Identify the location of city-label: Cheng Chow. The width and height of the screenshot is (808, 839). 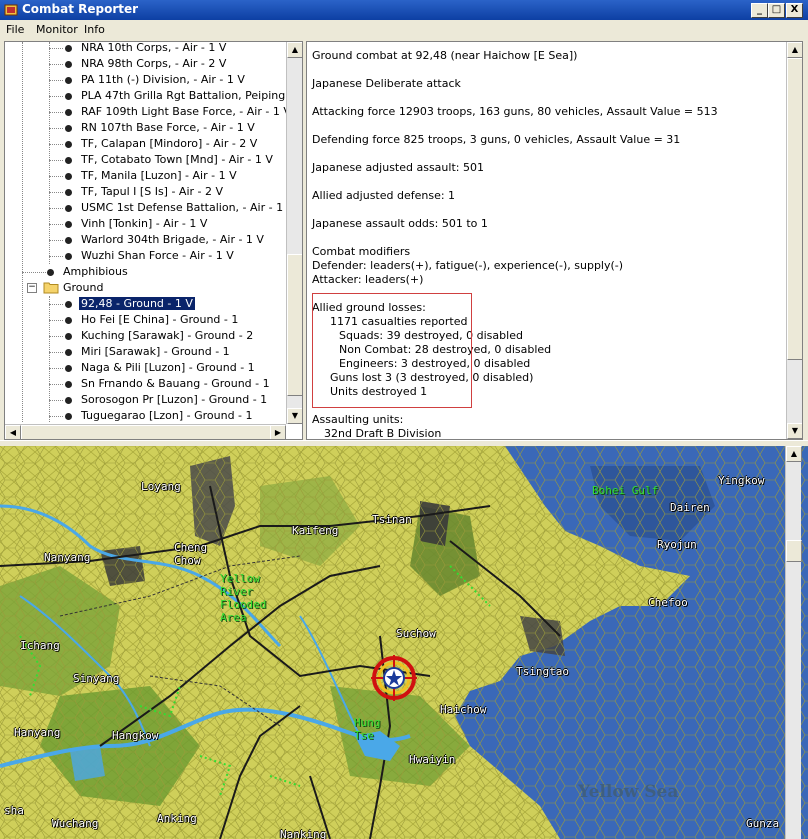
(191, 554).